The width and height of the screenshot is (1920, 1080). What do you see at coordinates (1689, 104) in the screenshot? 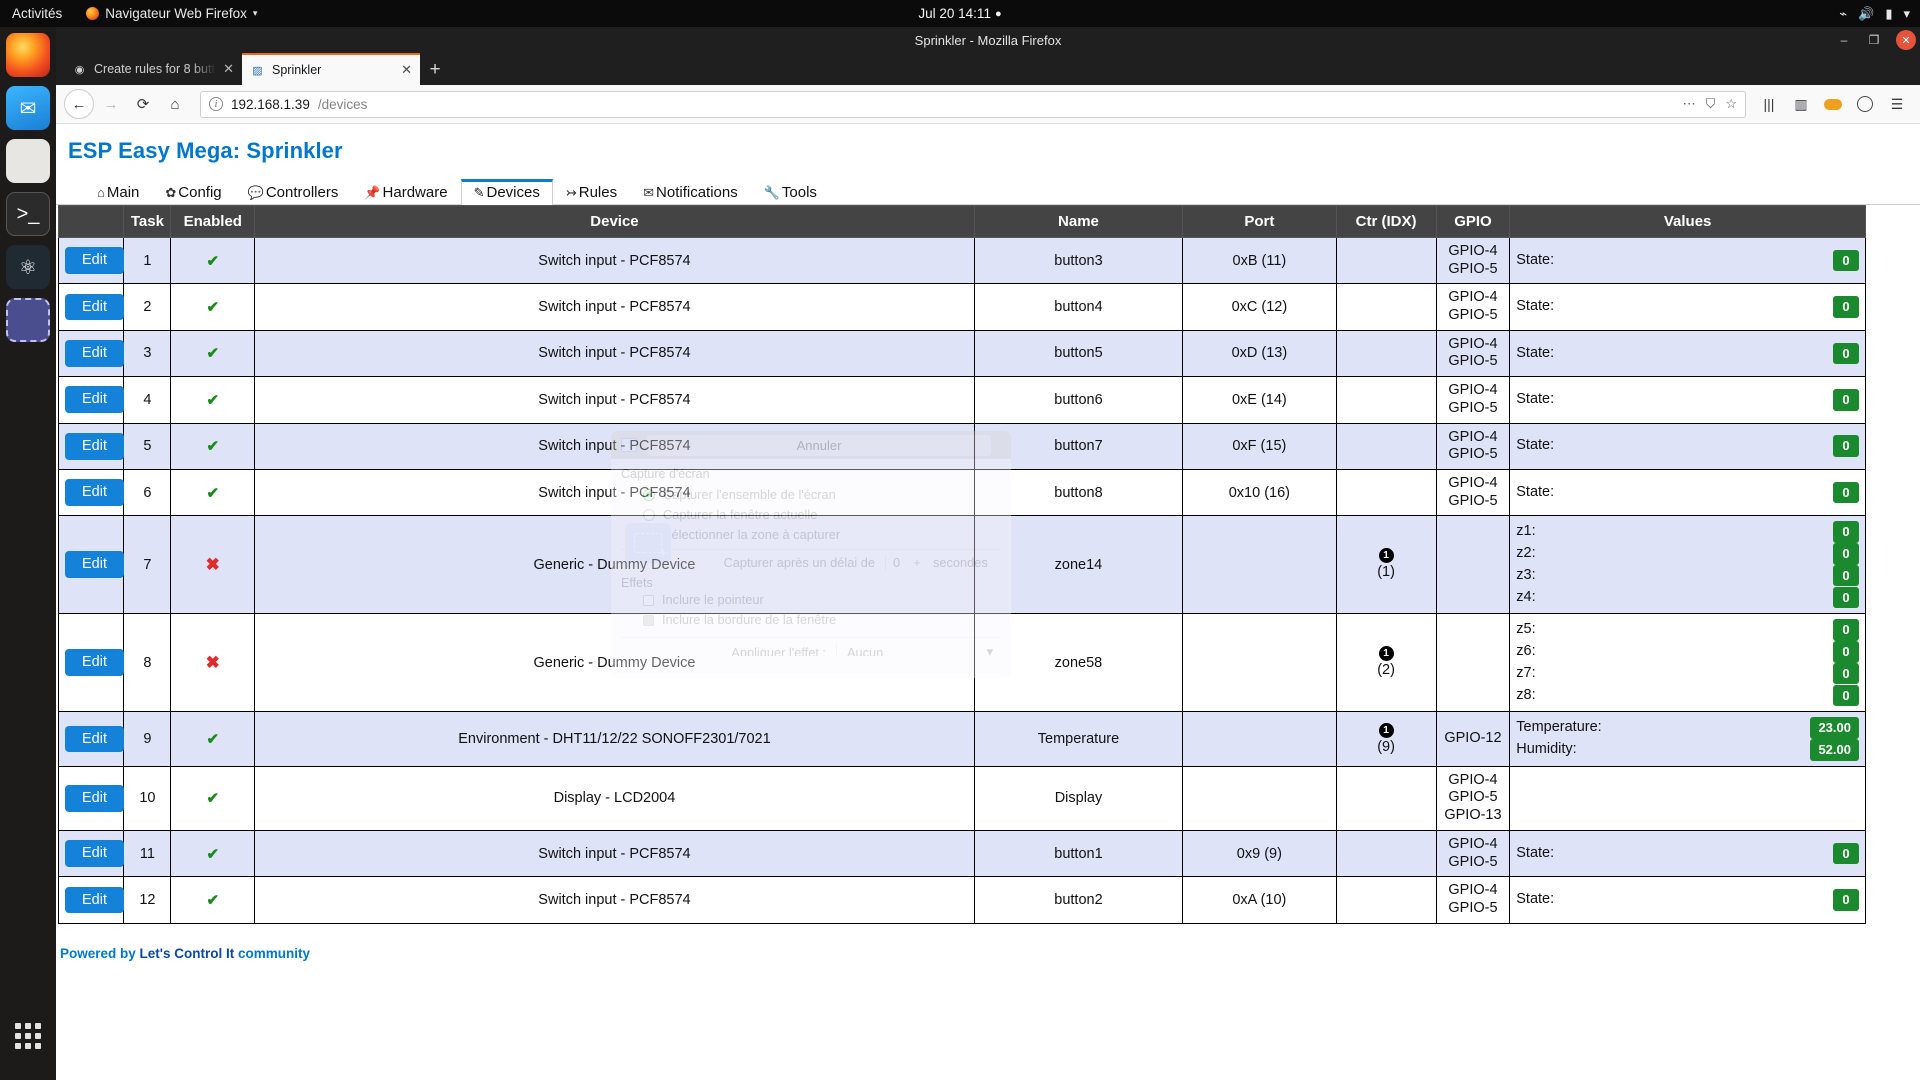
I see `page-actions-icon: ⋯` at bounding box center [1689, 104].